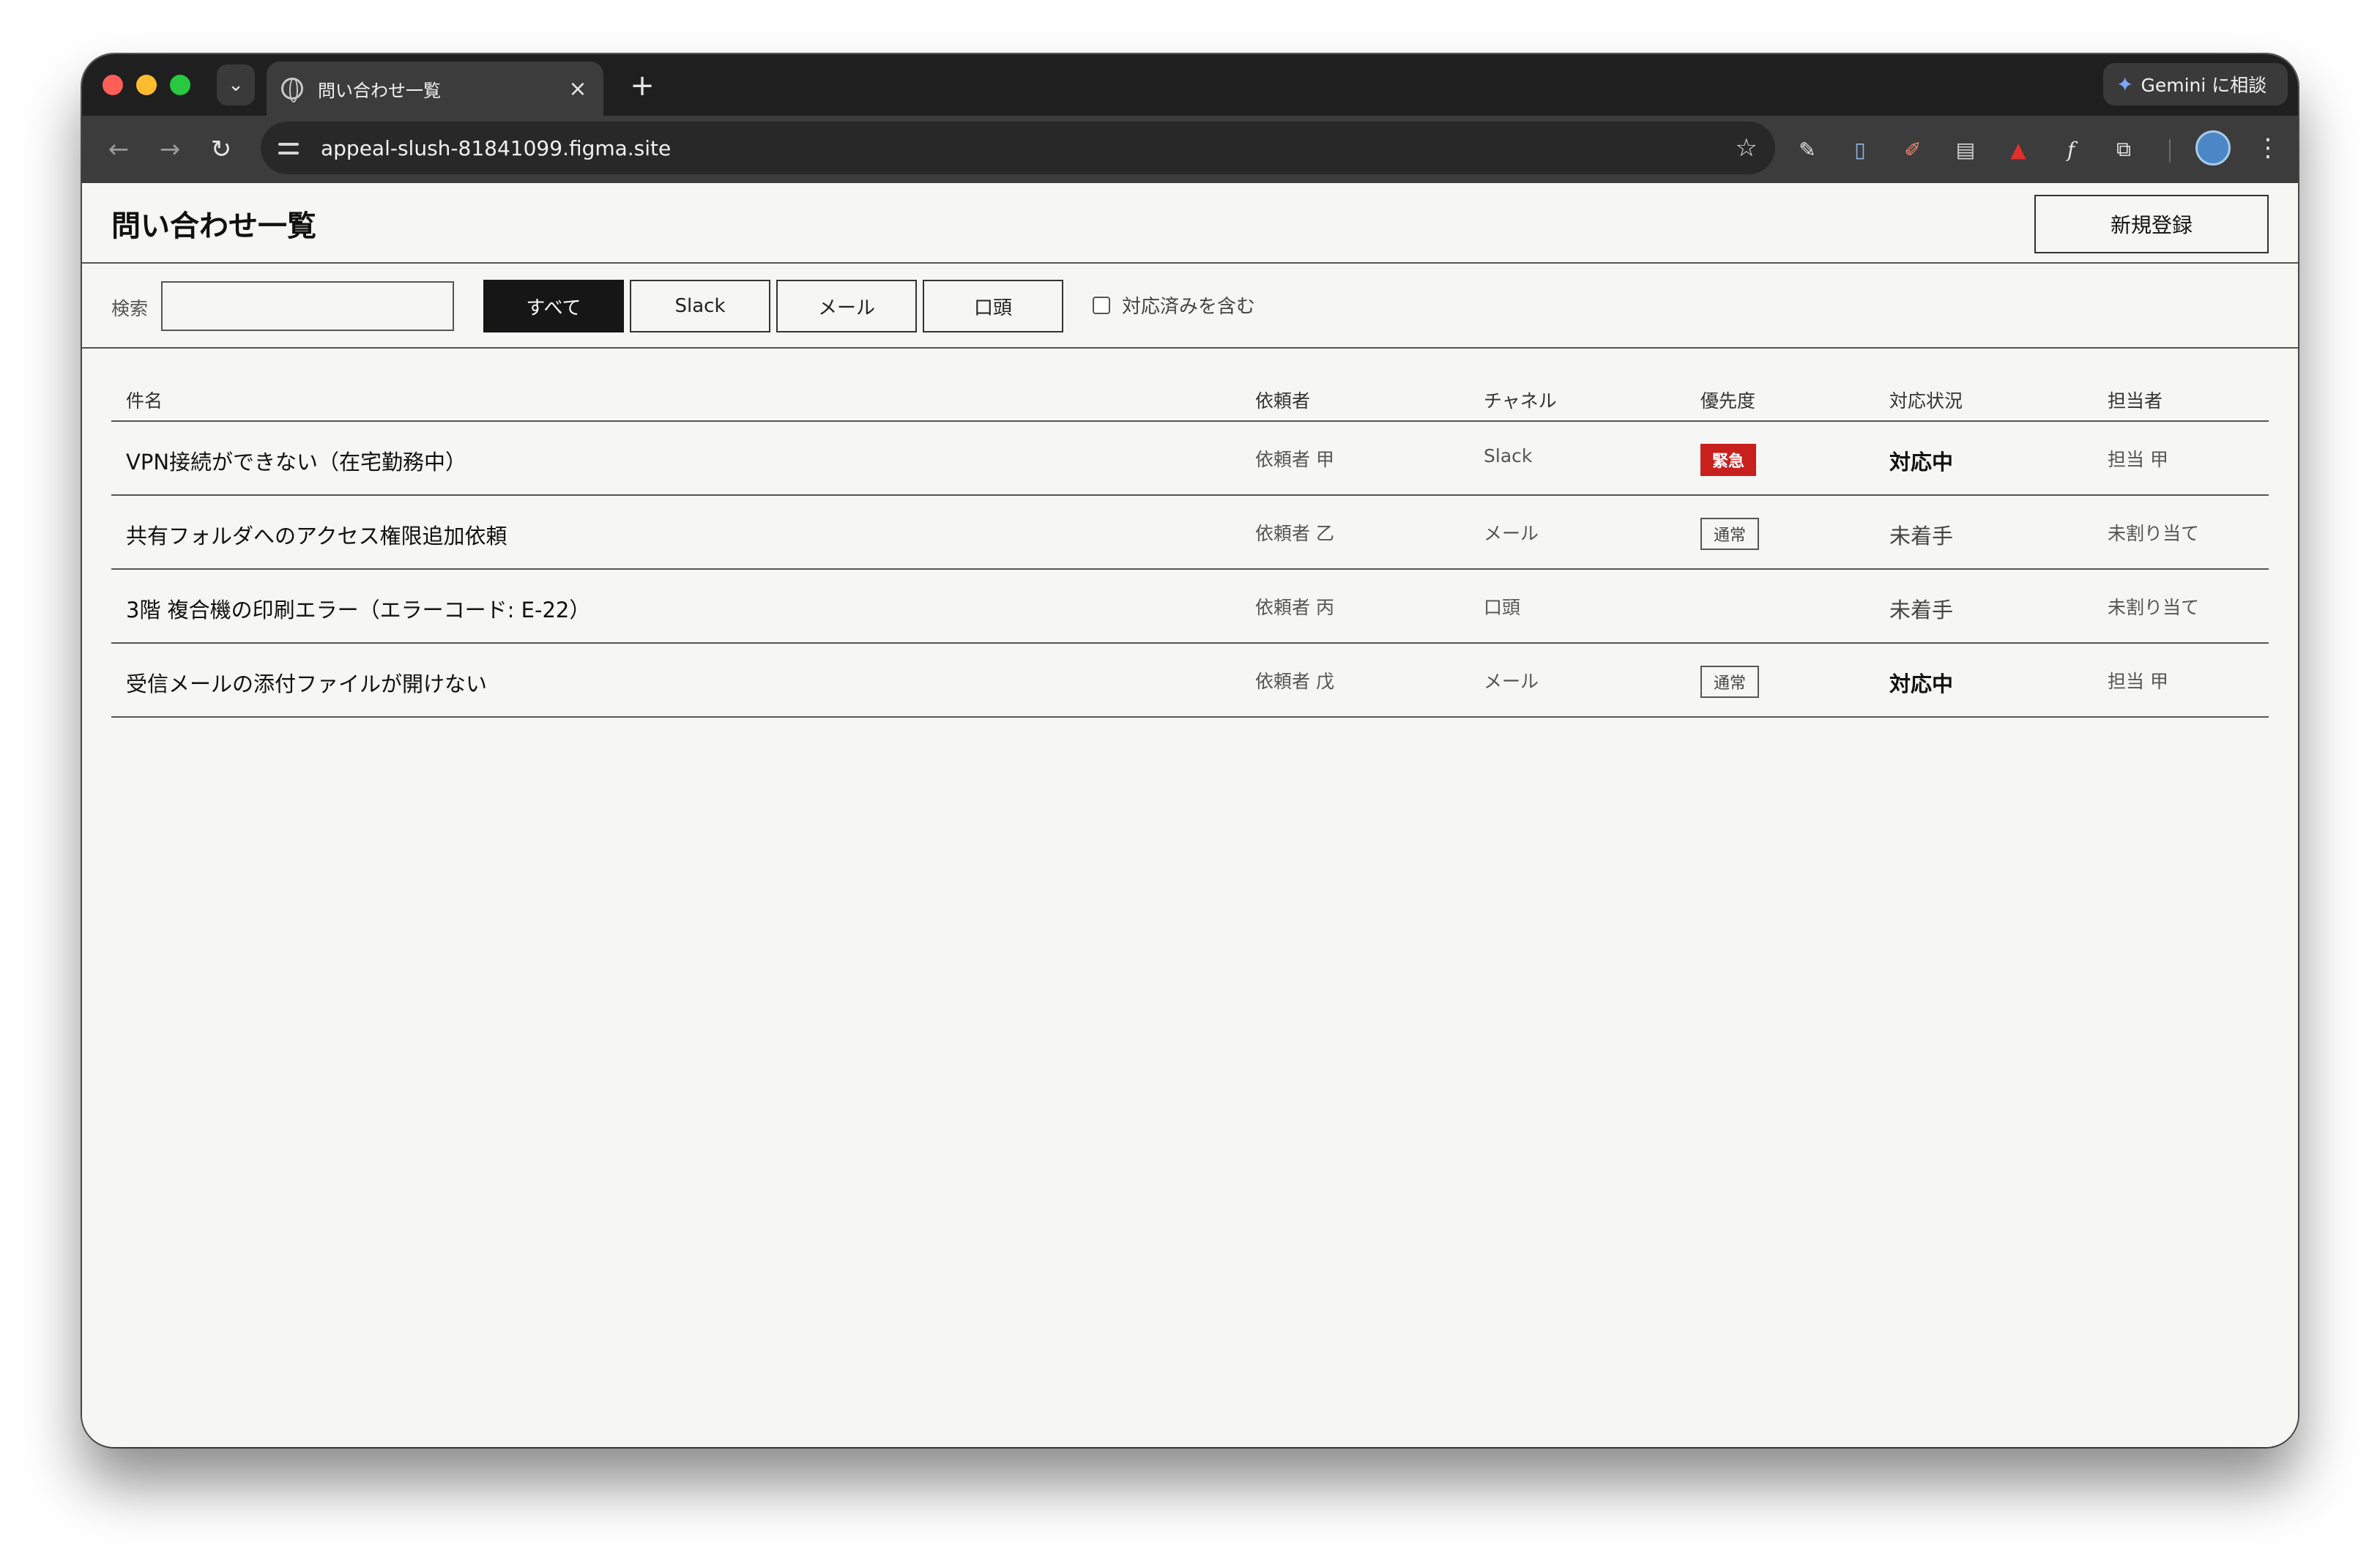  Describe the element at coordinates (1101, 305) in the screenshot. I see `include-done-checkbox` at that location.